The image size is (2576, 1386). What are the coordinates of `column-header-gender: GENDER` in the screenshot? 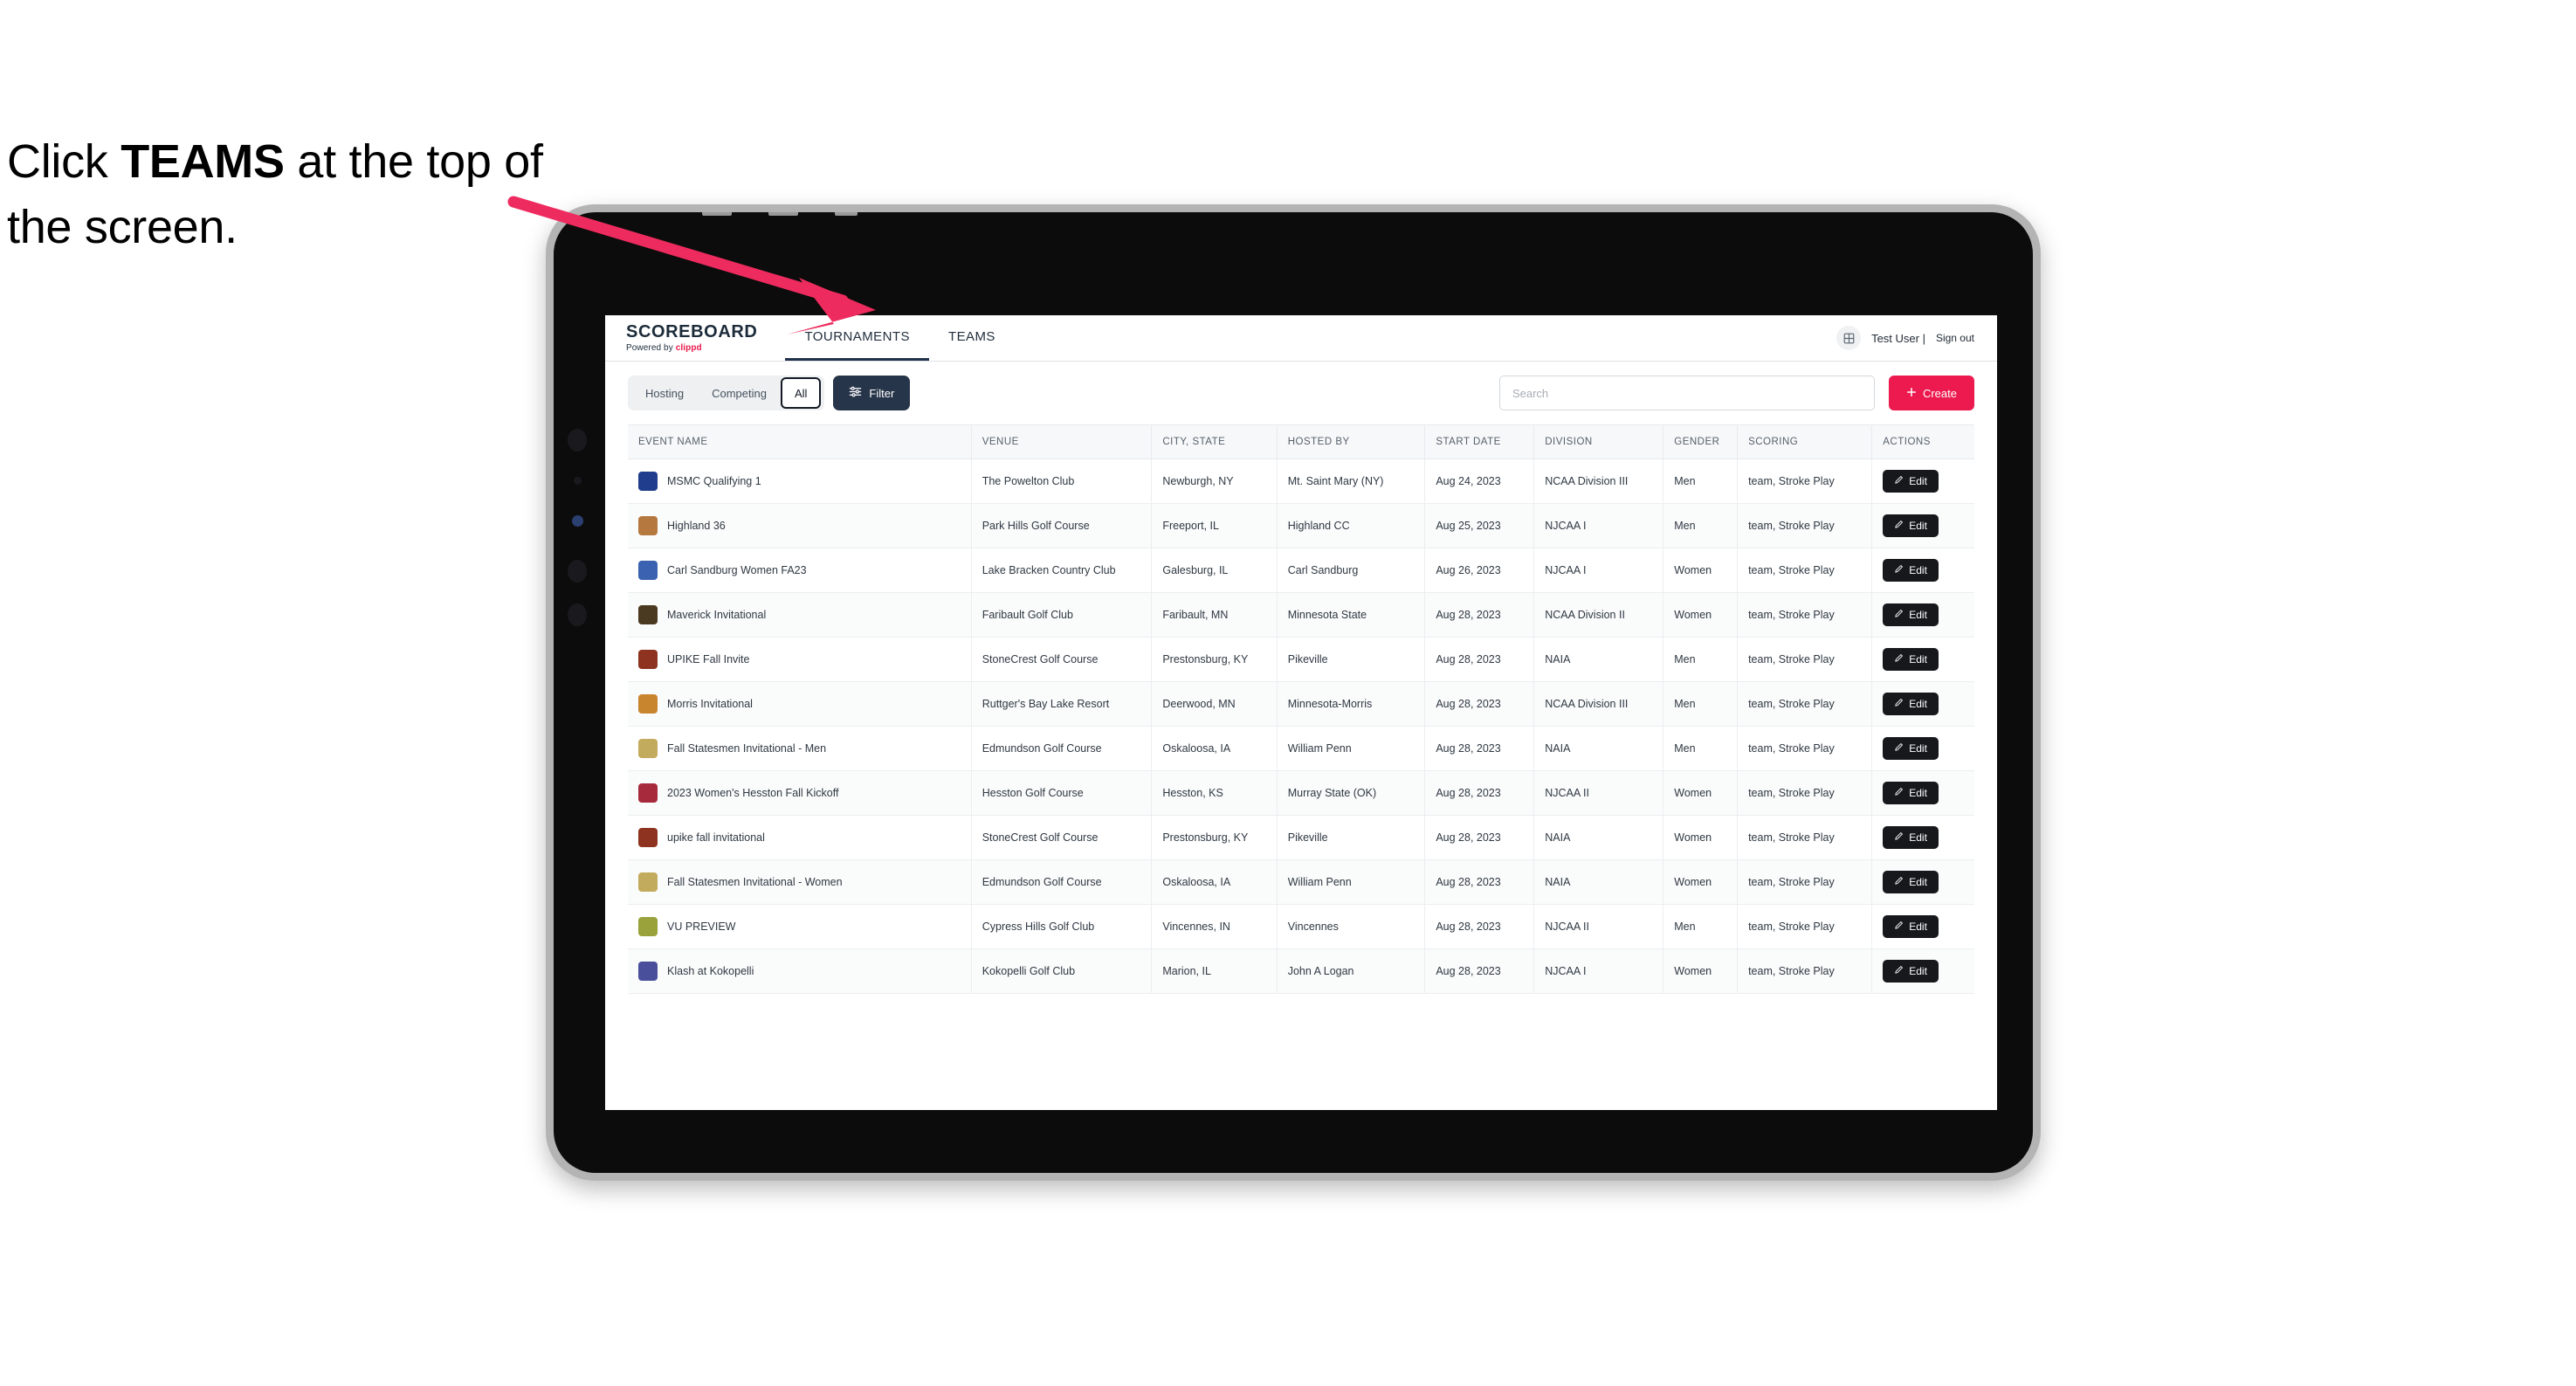 It's located at (1701, 442).